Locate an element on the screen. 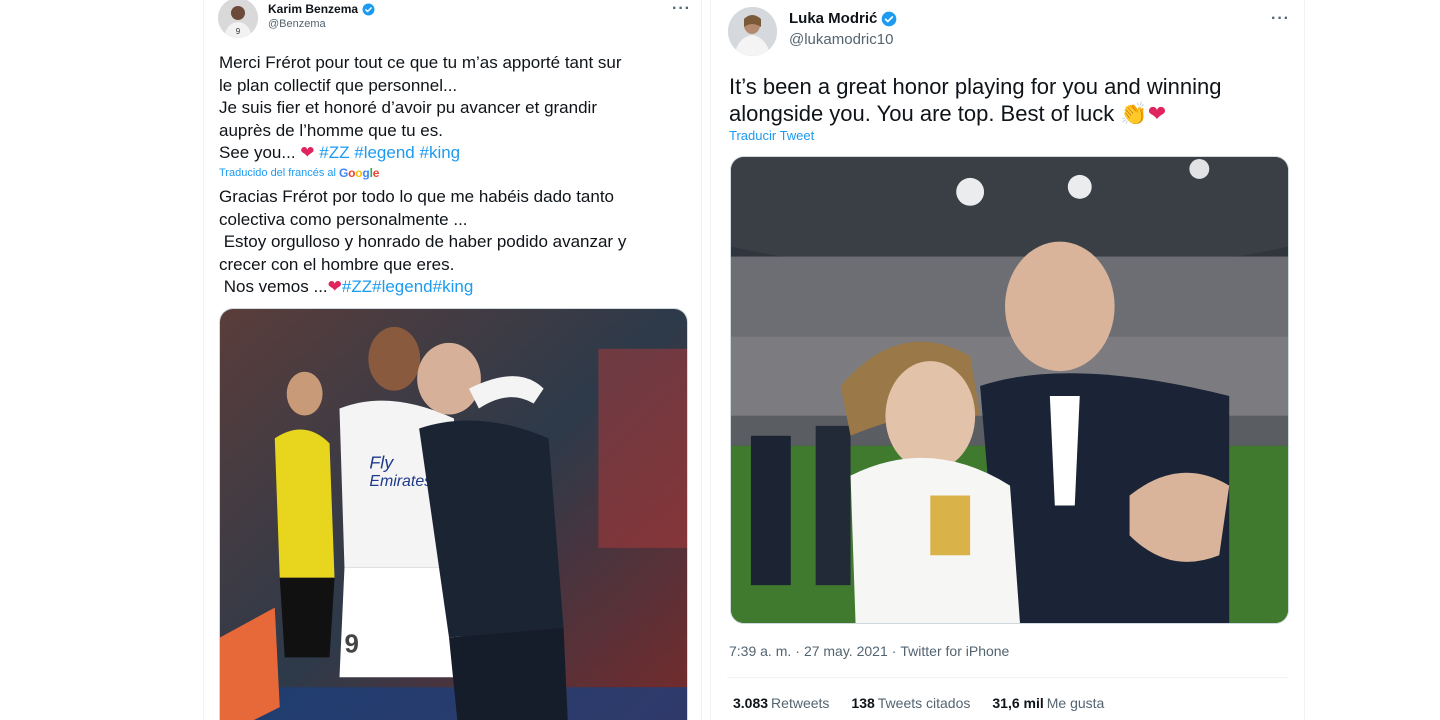  likes-count: 31,6 mil is located at coordinates (1018, 703).